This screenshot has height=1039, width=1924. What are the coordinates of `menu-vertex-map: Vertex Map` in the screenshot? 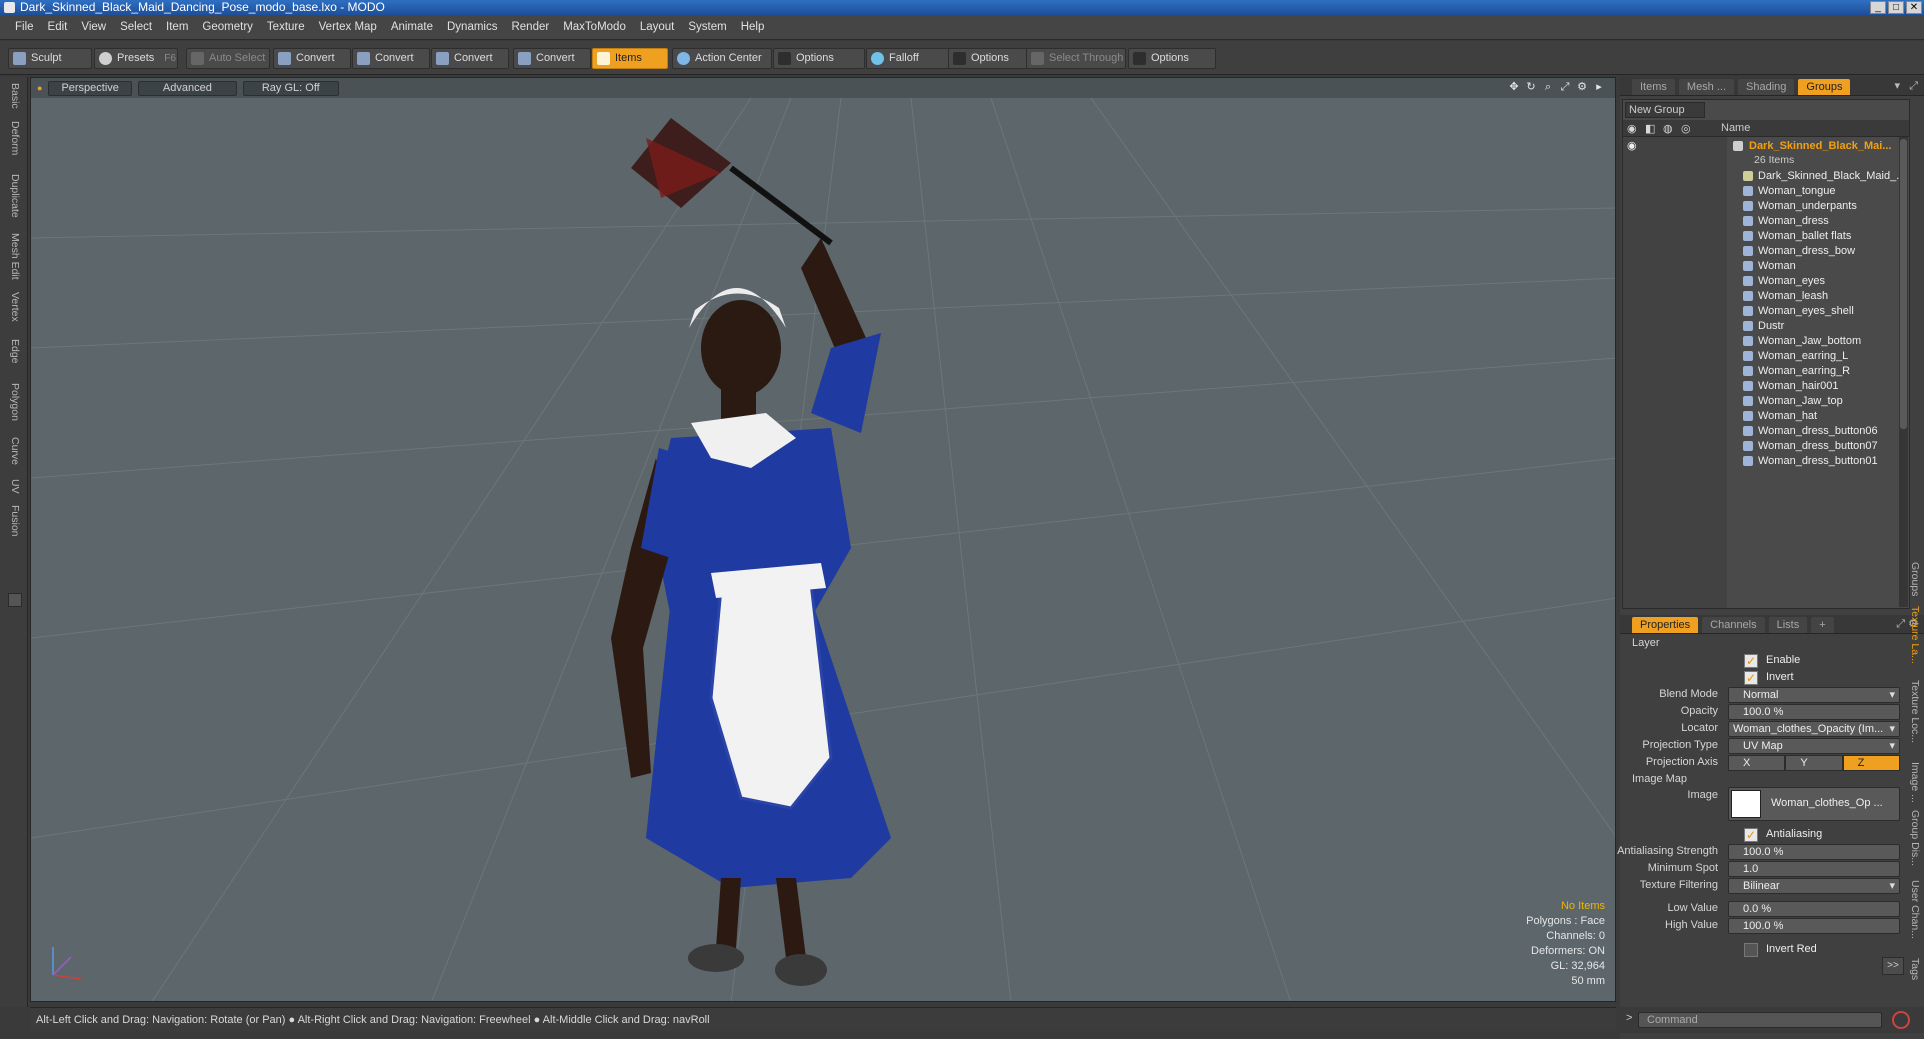 It's located at (348, 27).